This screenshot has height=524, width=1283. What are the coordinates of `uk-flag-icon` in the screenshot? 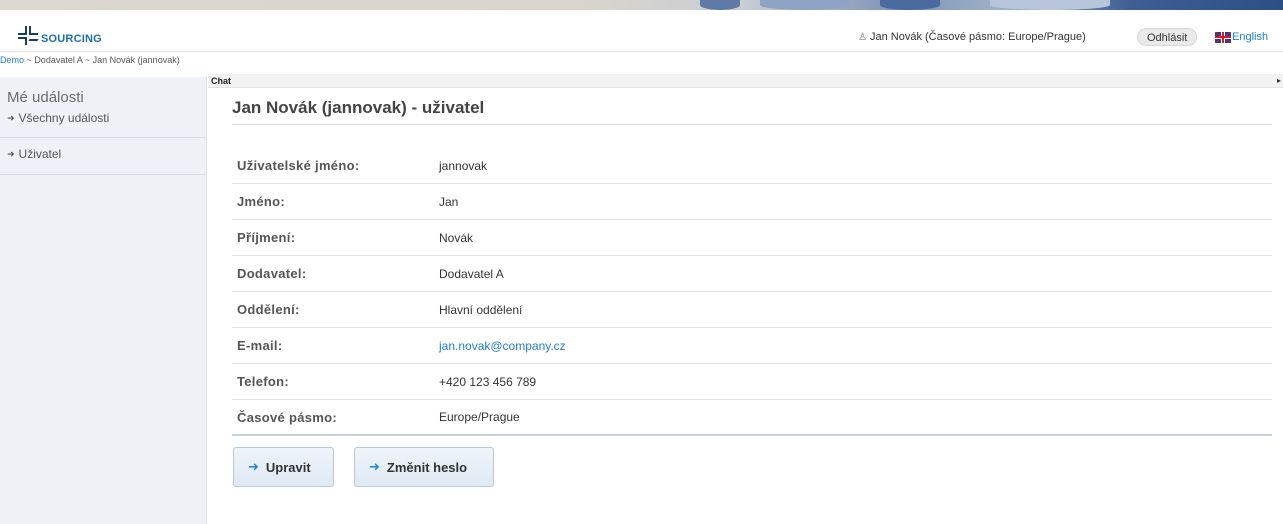 It's located at (1223, 37).